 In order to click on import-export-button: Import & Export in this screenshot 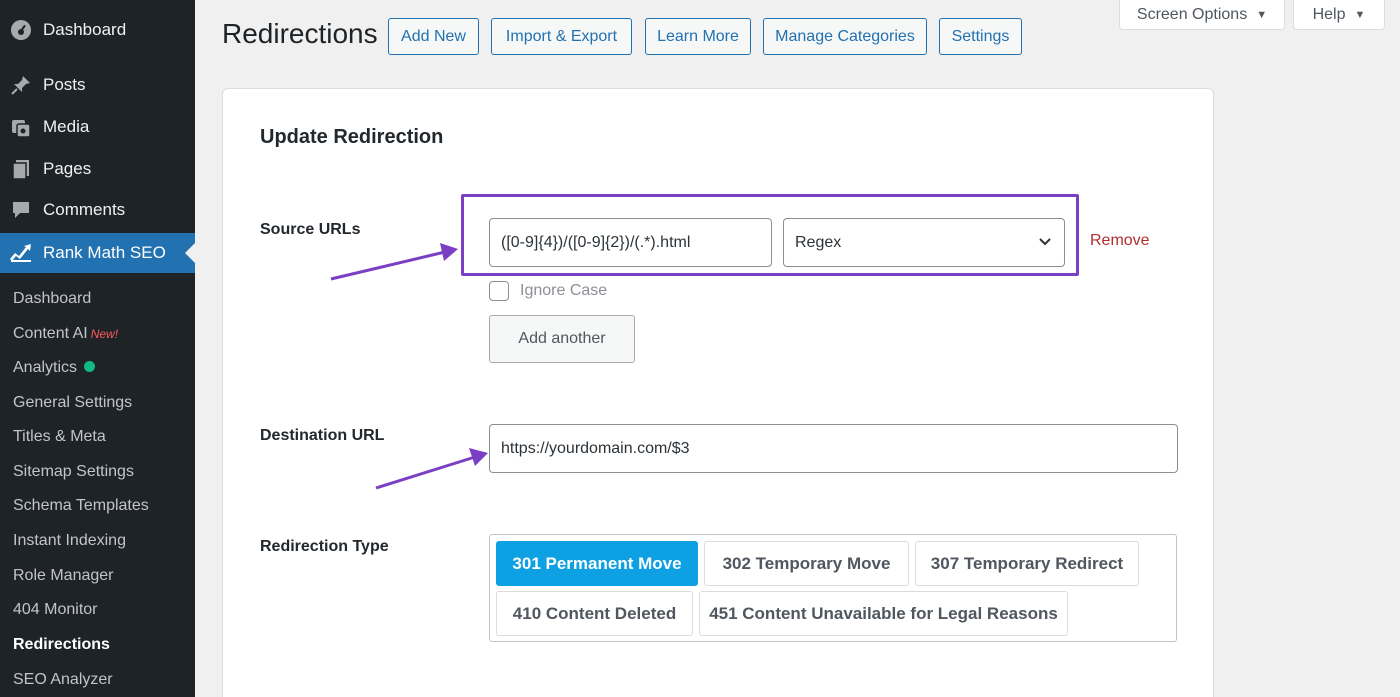, I will do `click(561, 36)`.